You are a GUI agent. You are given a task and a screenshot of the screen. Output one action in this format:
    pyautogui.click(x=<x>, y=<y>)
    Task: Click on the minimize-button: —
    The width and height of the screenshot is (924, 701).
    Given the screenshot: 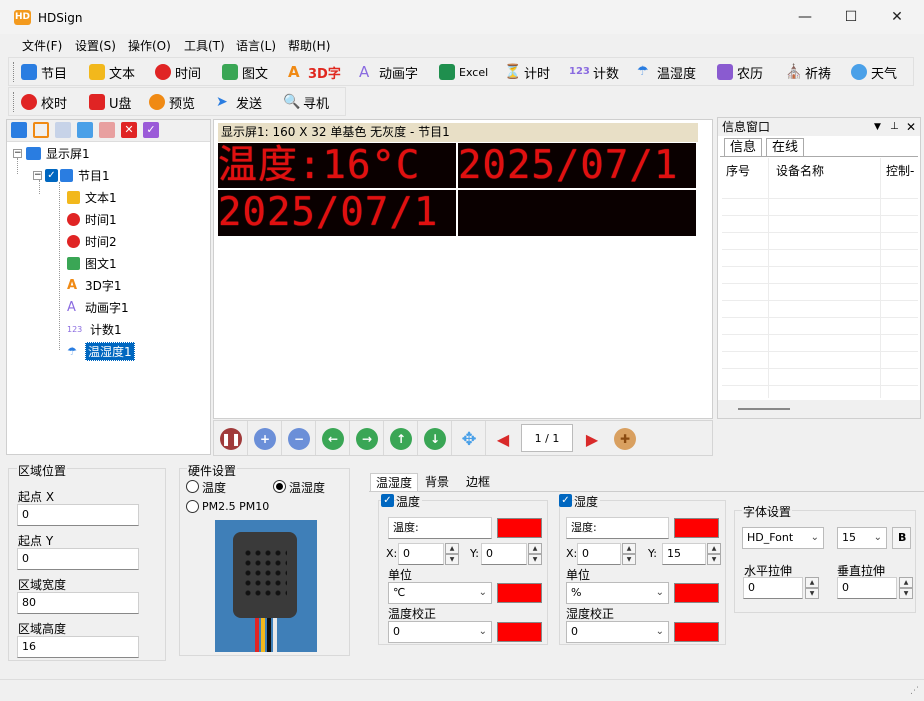 What is the action you would take?
    pyautogui.click(x=805, y=17)
    